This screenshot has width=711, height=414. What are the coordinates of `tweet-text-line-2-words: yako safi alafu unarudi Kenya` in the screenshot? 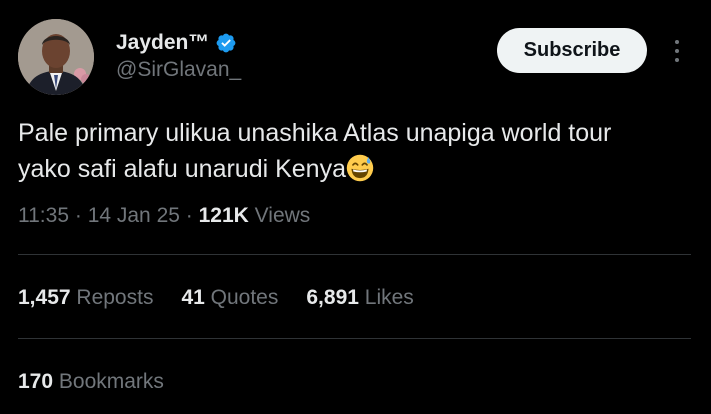 It's located at (182, 169).